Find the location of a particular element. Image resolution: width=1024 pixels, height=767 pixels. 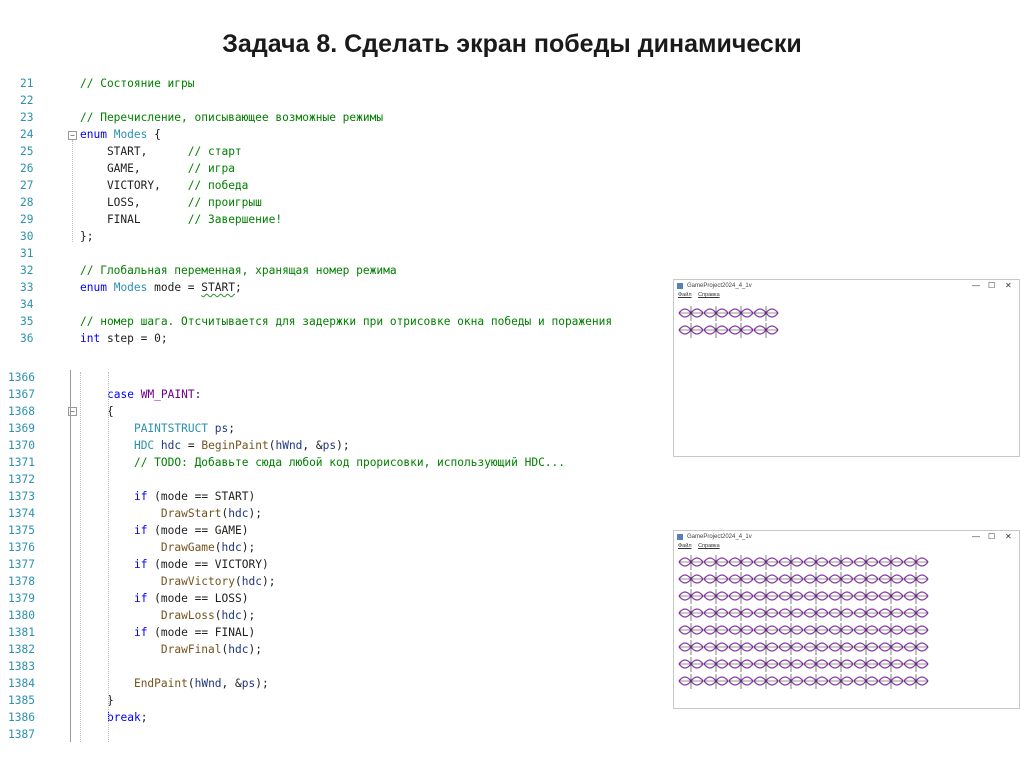

code-line: 30}; is located at coordinates (350, 236).